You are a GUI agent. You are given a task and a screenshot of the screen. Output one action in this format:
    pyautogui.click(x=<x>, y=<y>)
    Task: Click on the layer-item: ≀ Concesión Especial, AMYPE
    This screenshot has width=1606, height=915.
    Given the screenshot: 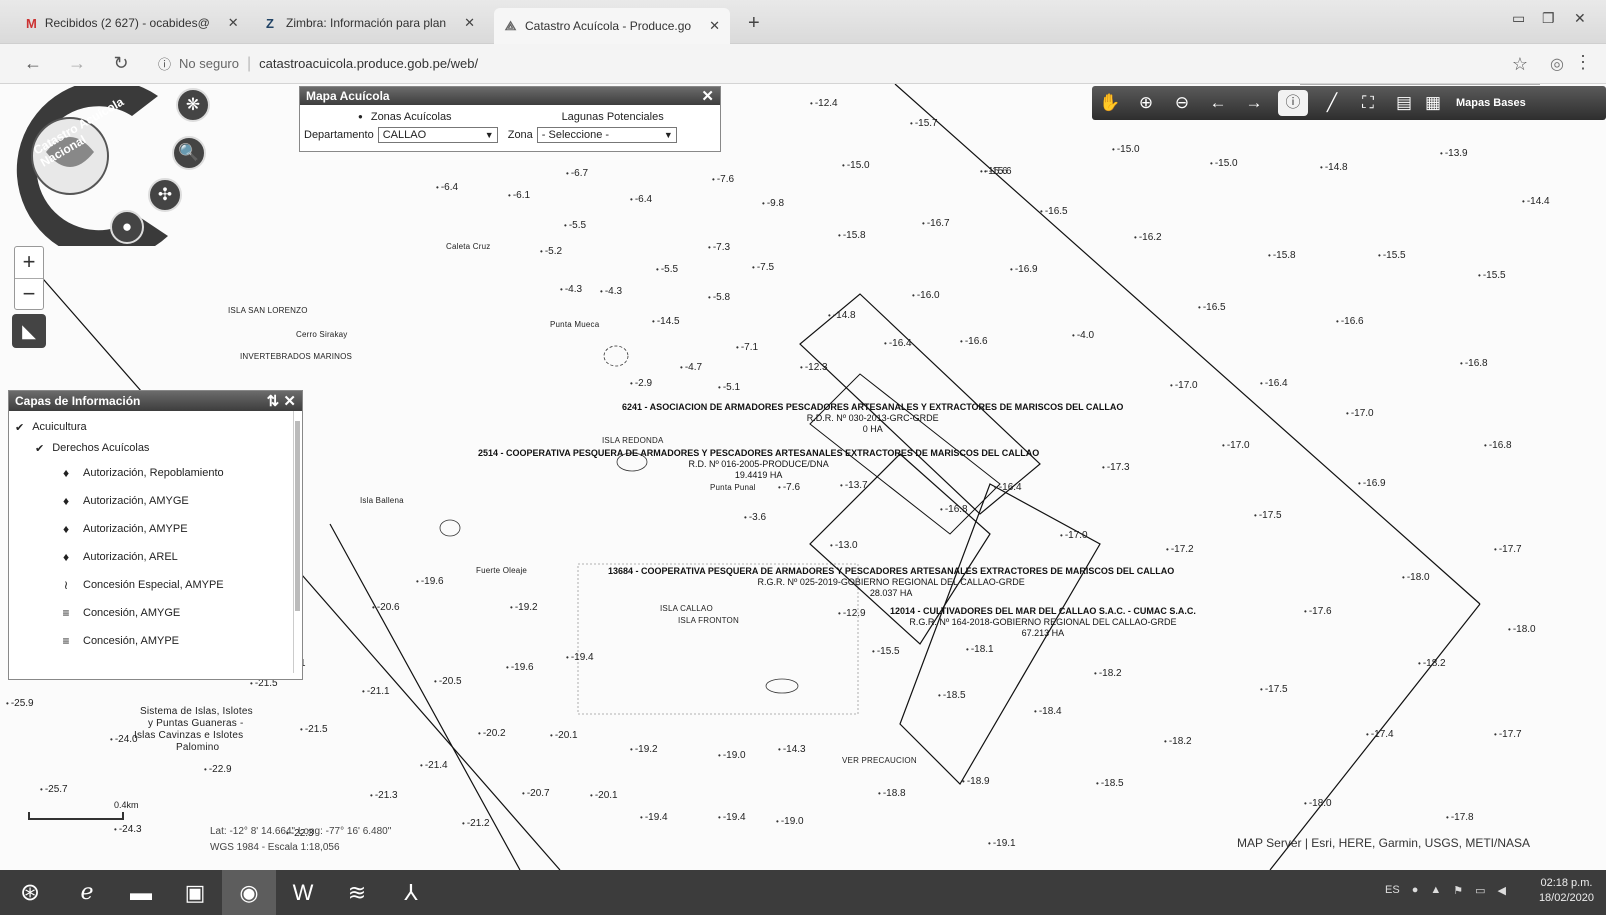 What is the action you would take?
    pyautogui.click(x=156, y=585)
    